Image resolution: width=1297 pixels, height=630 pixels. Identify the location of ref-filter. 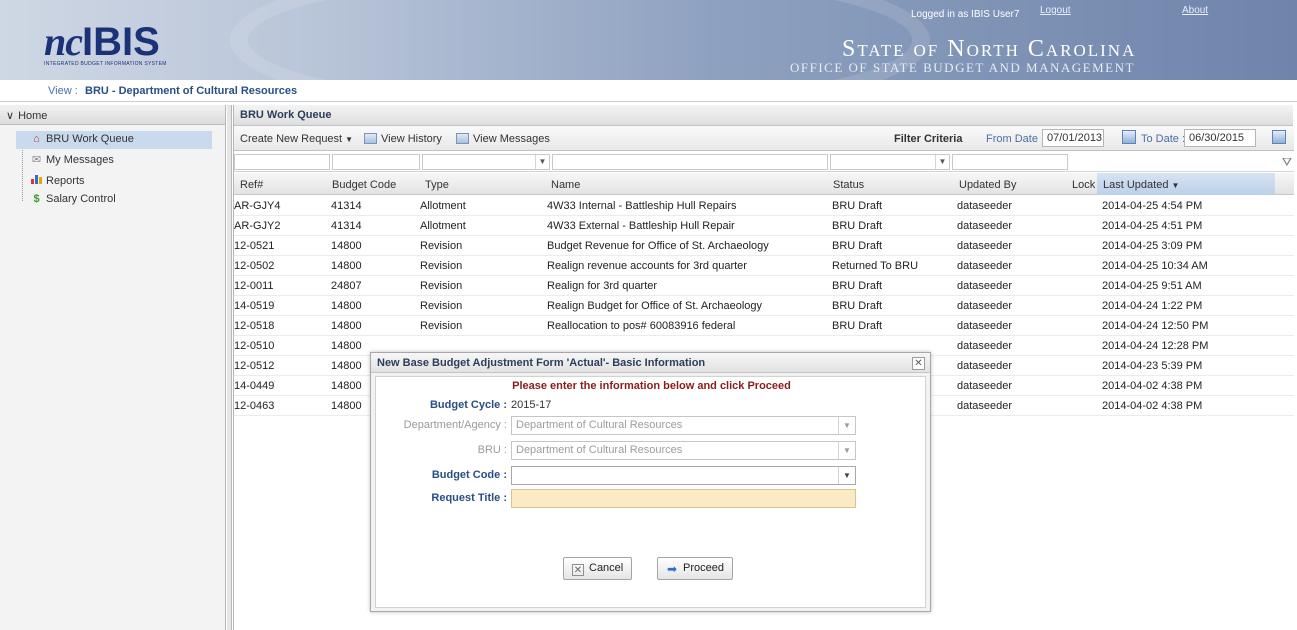
(282, 162).